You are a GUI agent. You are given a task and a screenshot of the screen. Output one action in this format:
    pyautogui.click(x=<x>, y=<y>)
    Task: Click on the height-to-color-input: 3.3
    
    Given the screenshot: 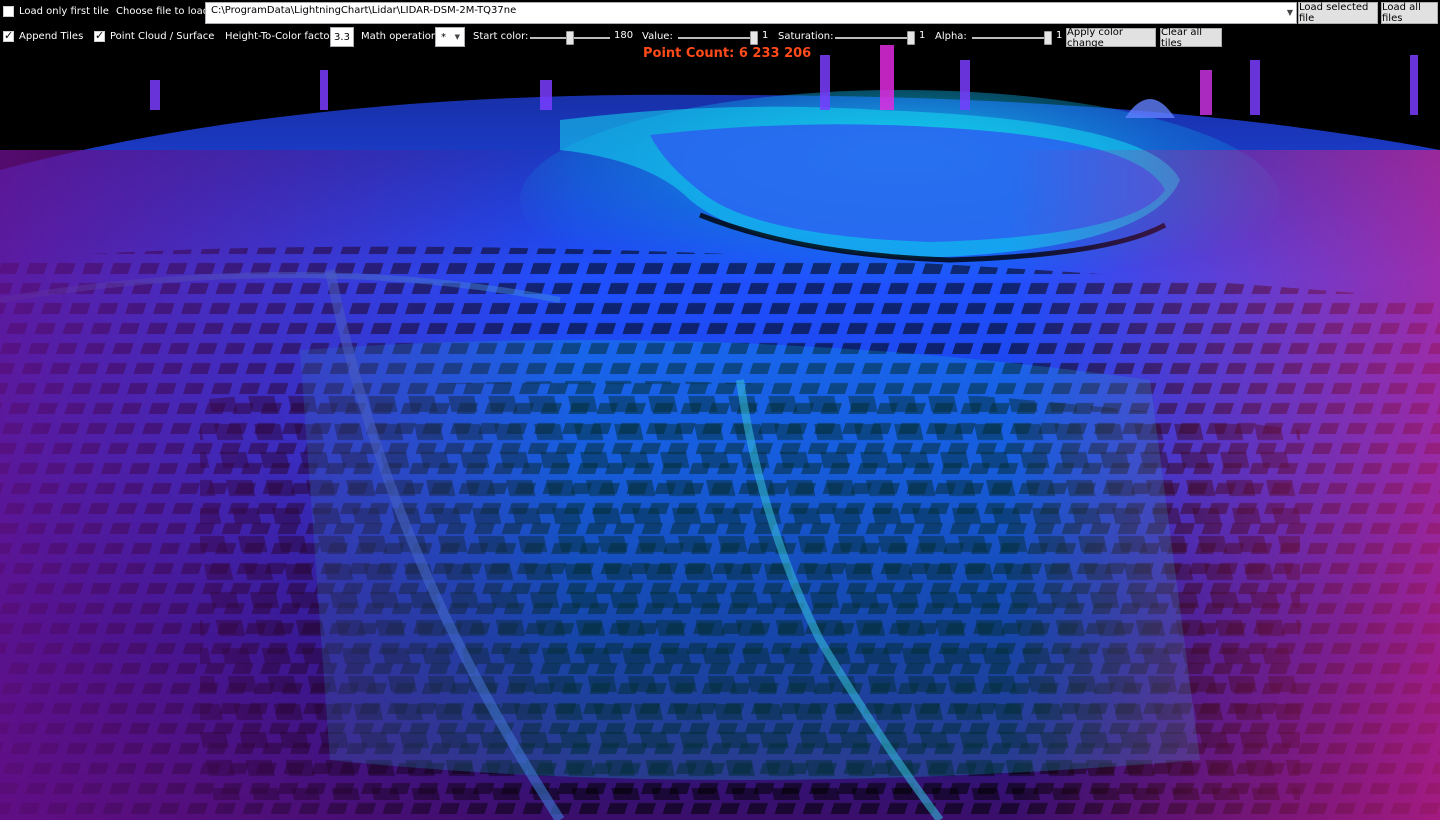 What is the action you would take?
    pyautogui.click(x=342, y=37)
    